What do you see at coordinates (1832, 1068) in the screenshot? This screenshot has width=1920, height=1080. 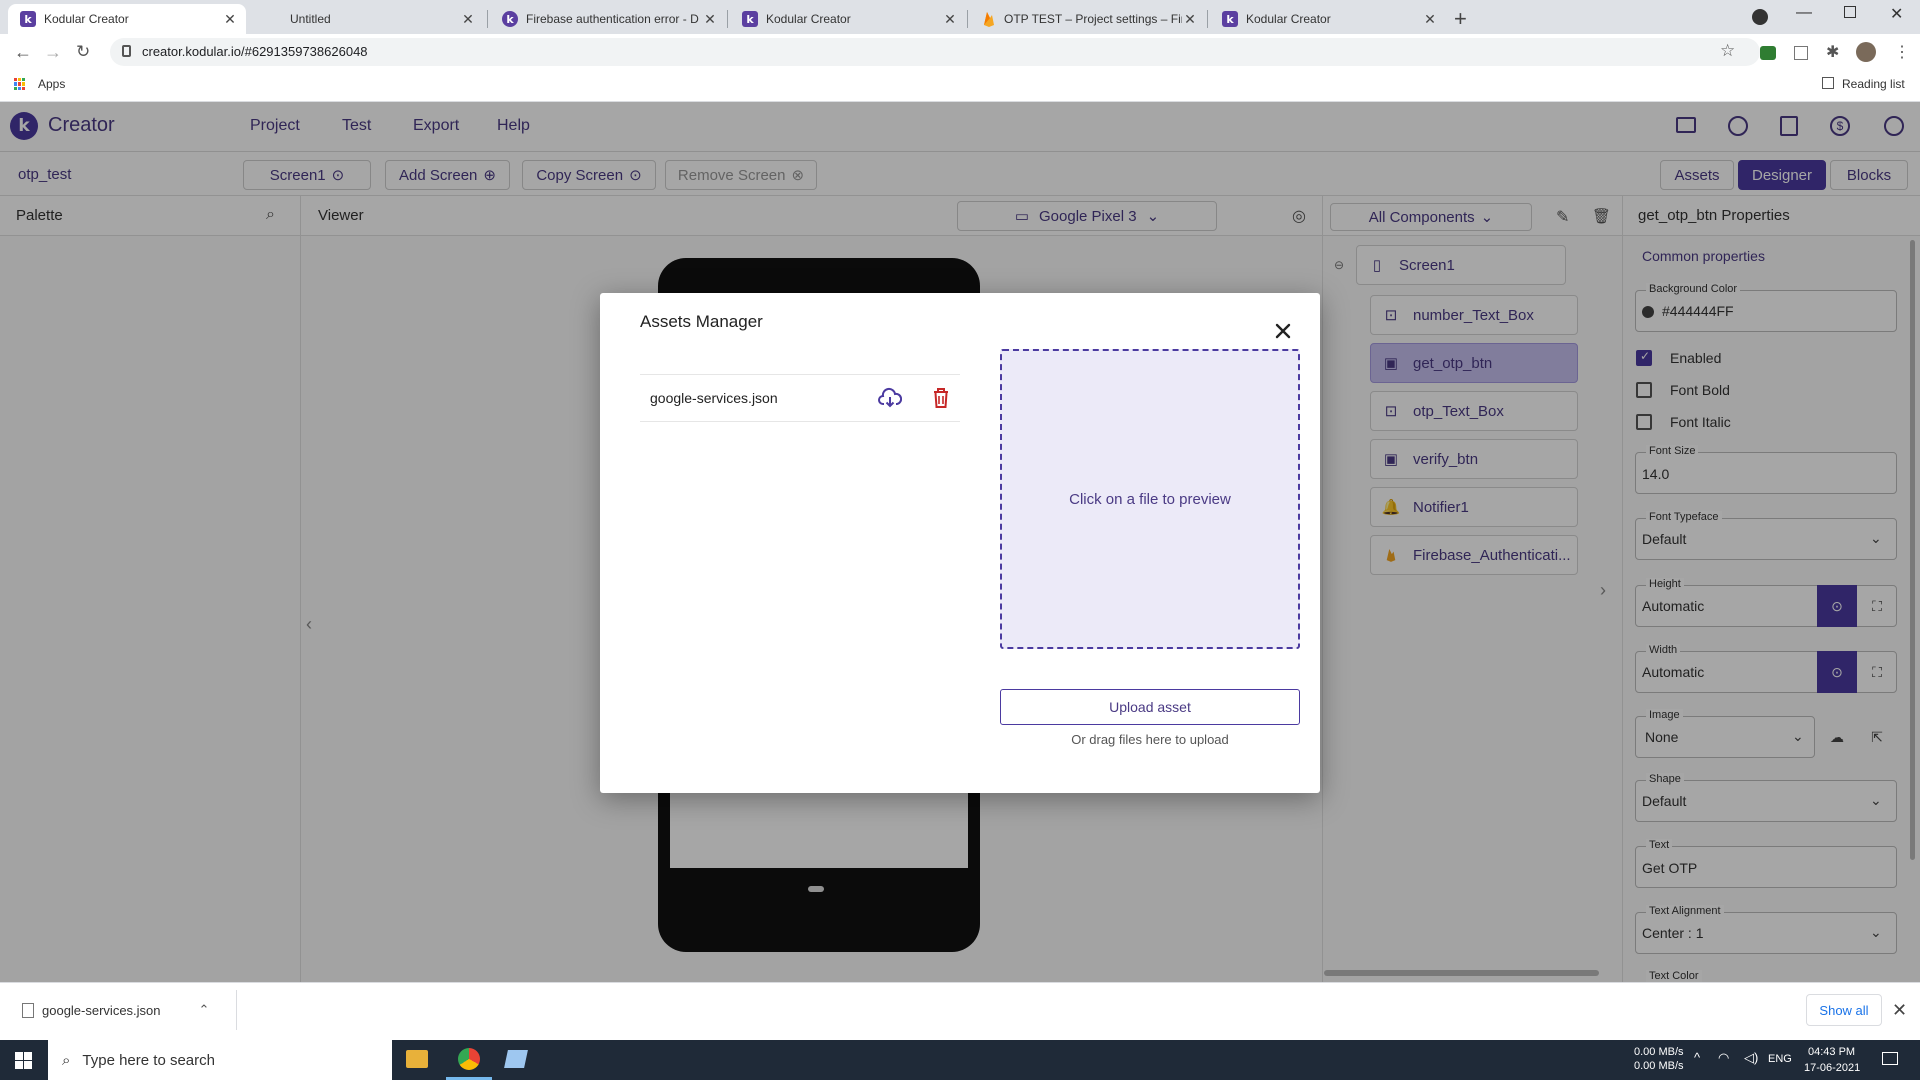 I see `clock-date: 17-06-2021` at bounding box center [1832, 1068].